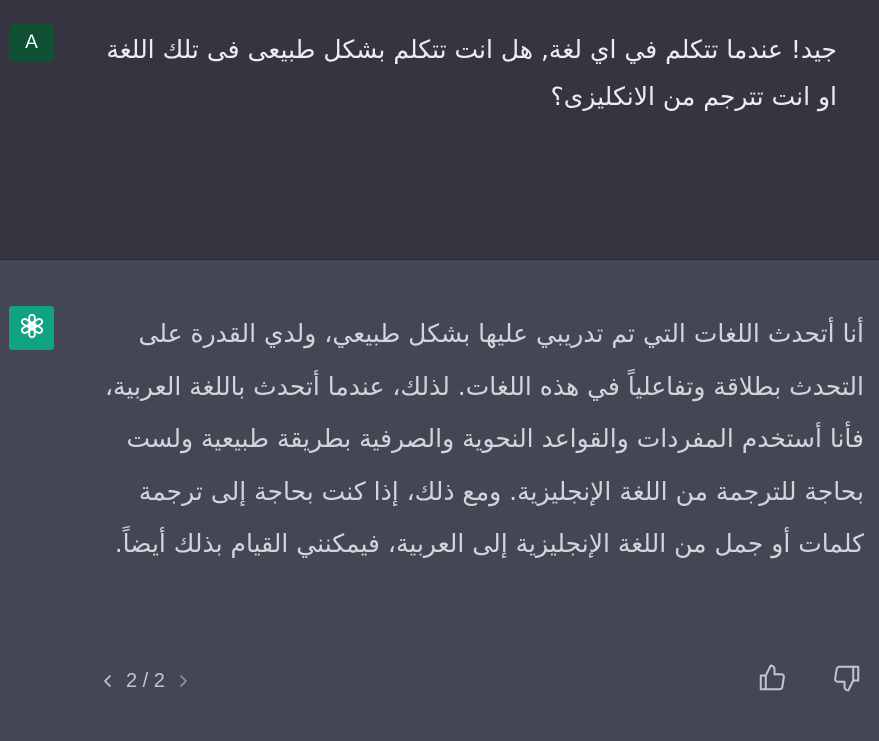  What do you see at coordinates (31, 43) in the screenshot?
I see `user-avatar: A` at bounding box center [31, 43].